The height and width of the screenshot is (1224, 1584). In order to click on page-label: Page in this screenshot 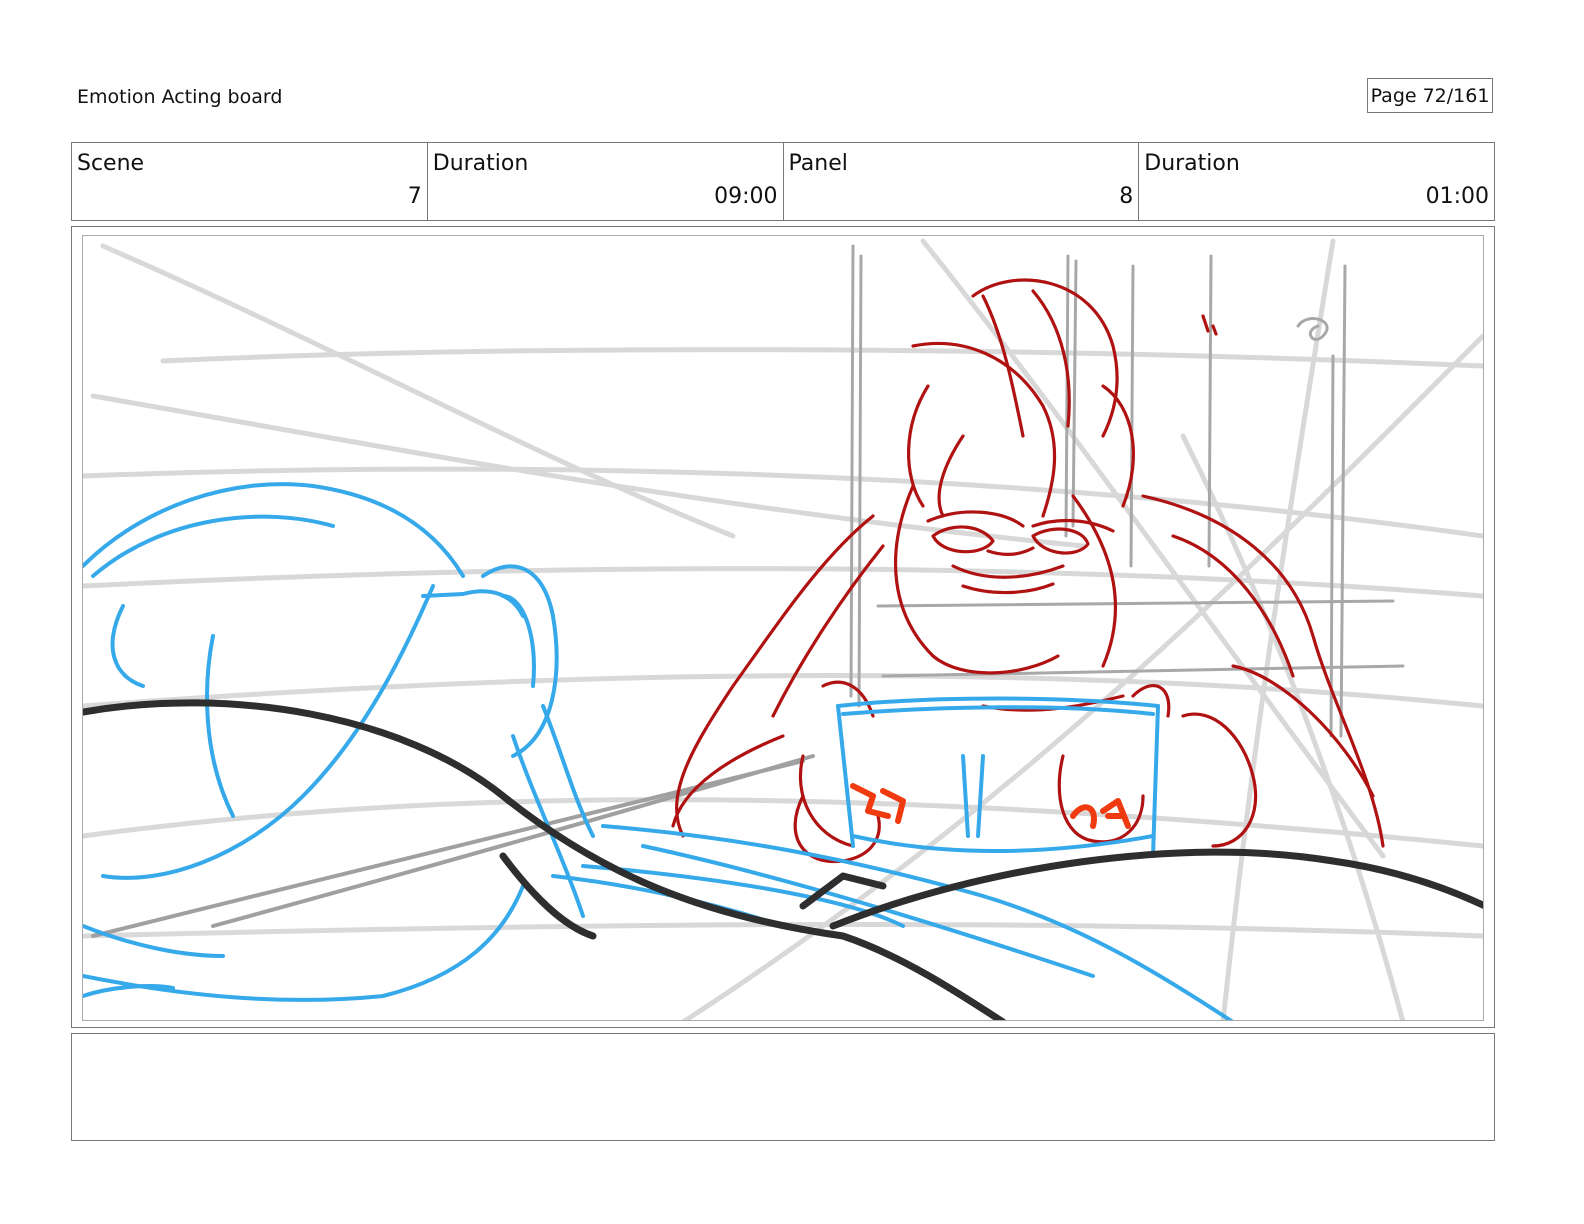, I will do `click(1393, 95)`.